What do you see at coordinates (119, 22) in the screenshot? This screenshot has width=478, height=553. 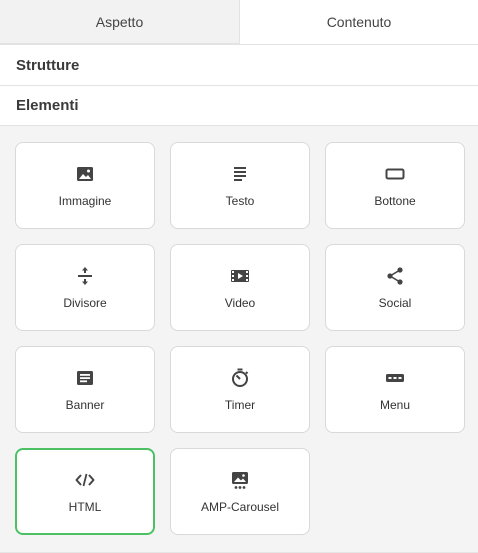 I see `tab-aspetto: Aspetto` at bounding box center [119, 22].